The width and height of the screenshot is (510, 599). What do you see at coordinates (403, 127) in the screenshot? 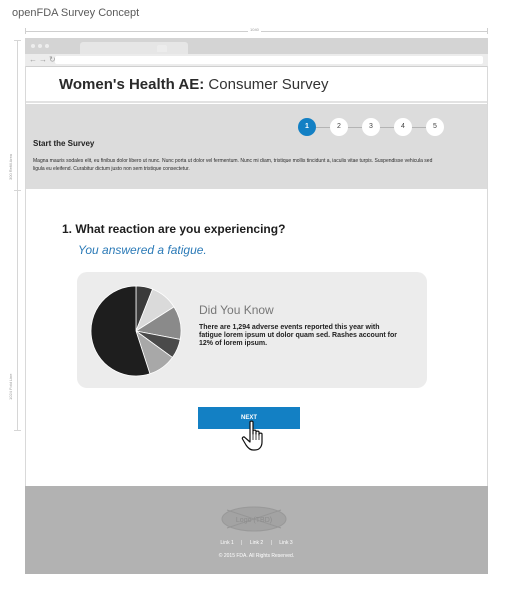
I see `step-4: 4` at bounding box center [403, 127].